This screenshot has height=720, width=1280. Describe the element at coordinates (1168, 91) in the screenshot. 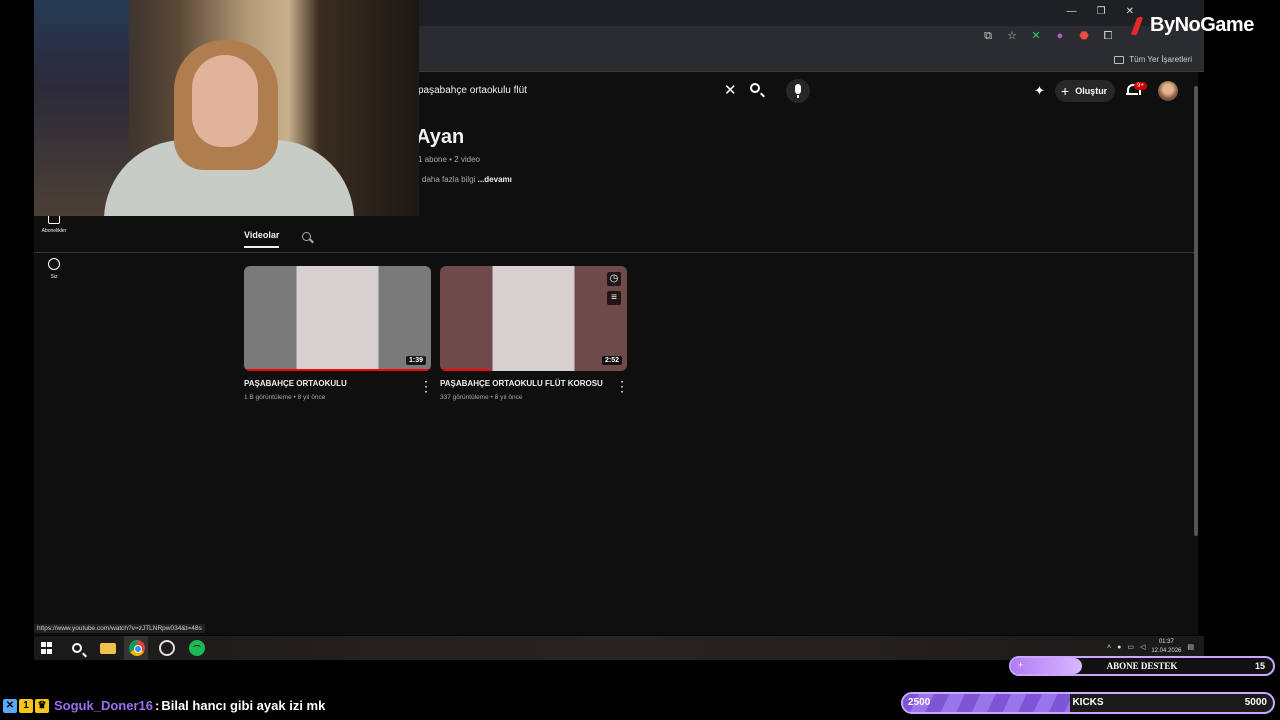

I see `account-avatar` at that location.